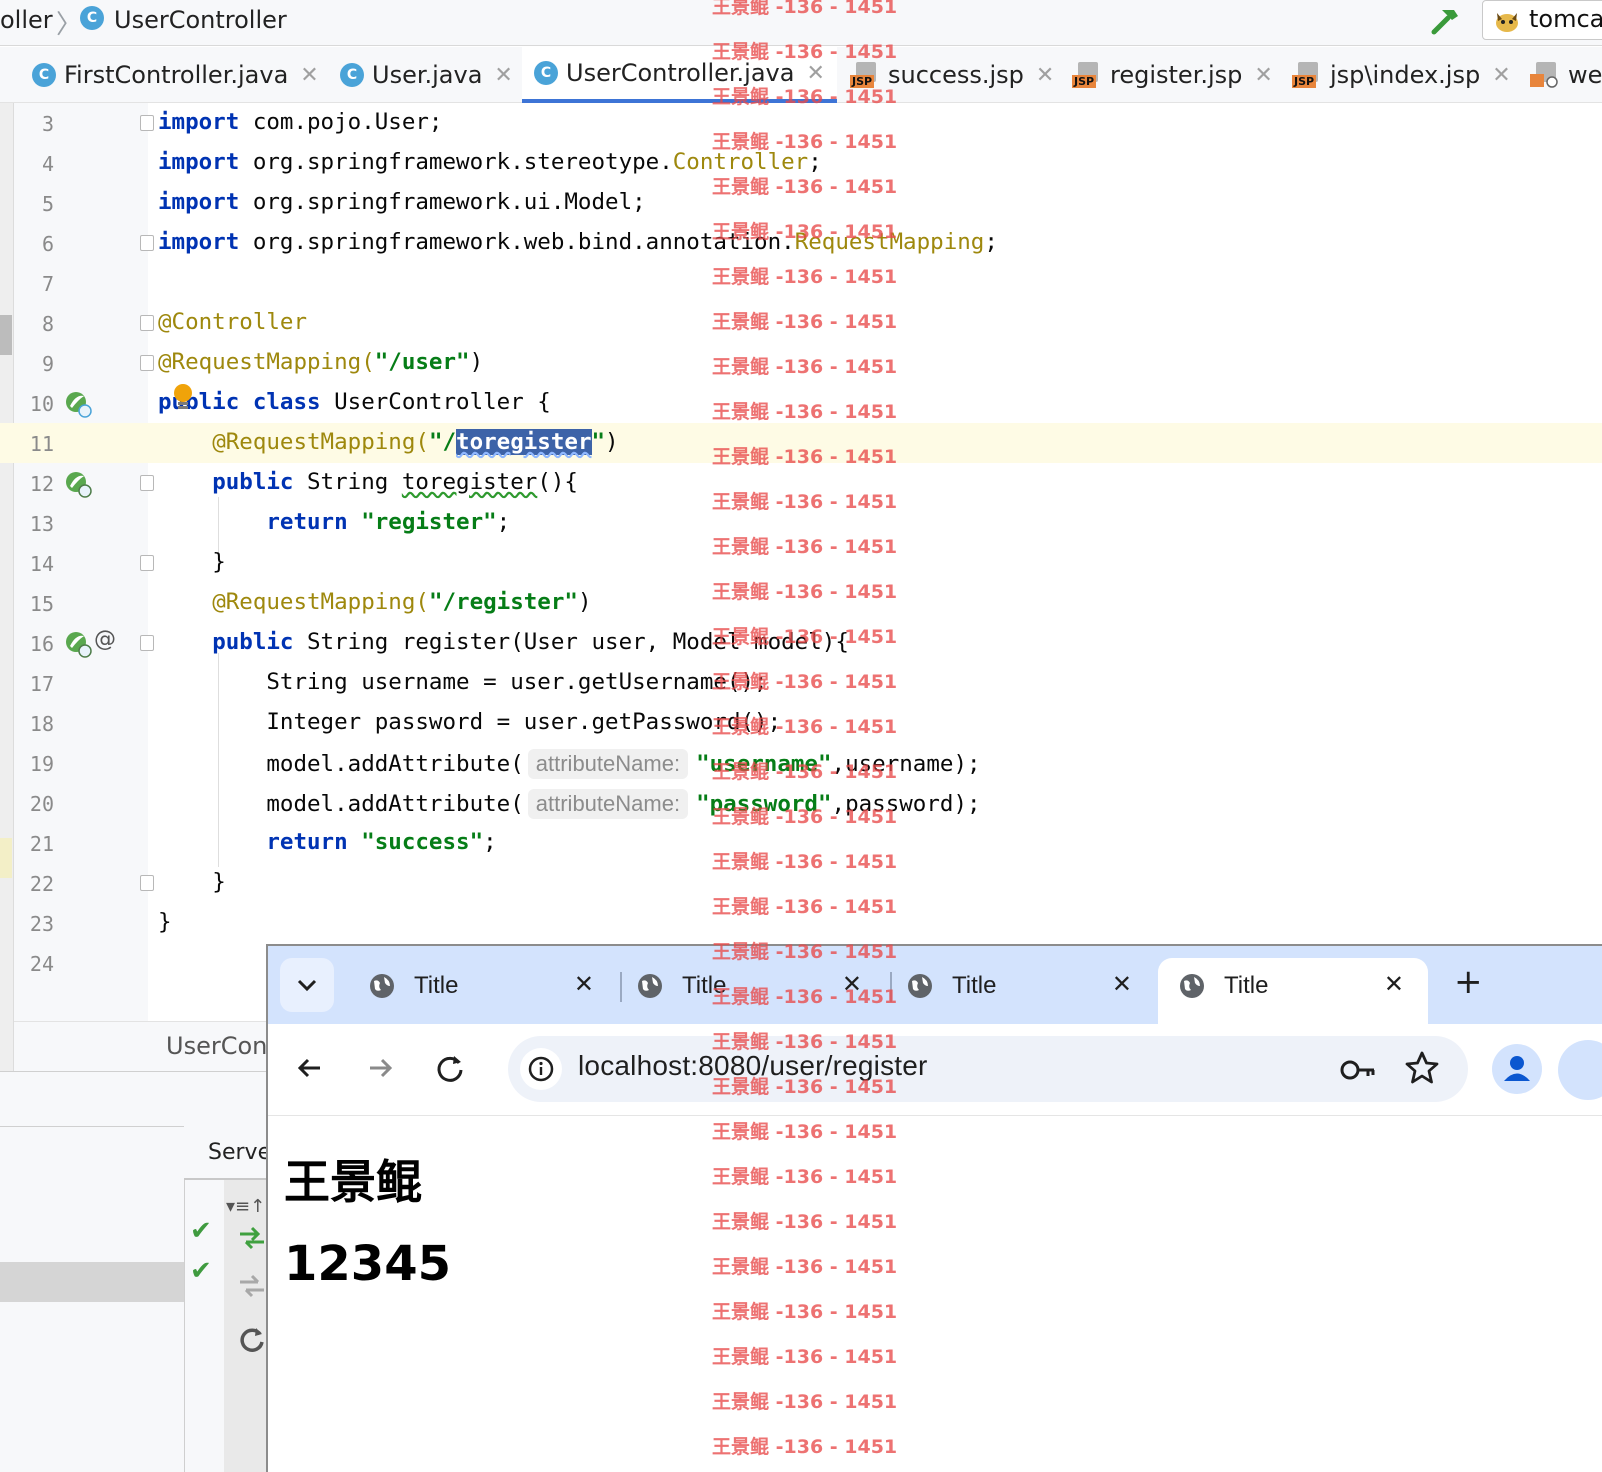 The image size is (1602, 1472). What do you see at coordinates (1293, 991) in the screenshot?
I see `browser-tab-active: Title ✕` at bounding box center [1293, 991].